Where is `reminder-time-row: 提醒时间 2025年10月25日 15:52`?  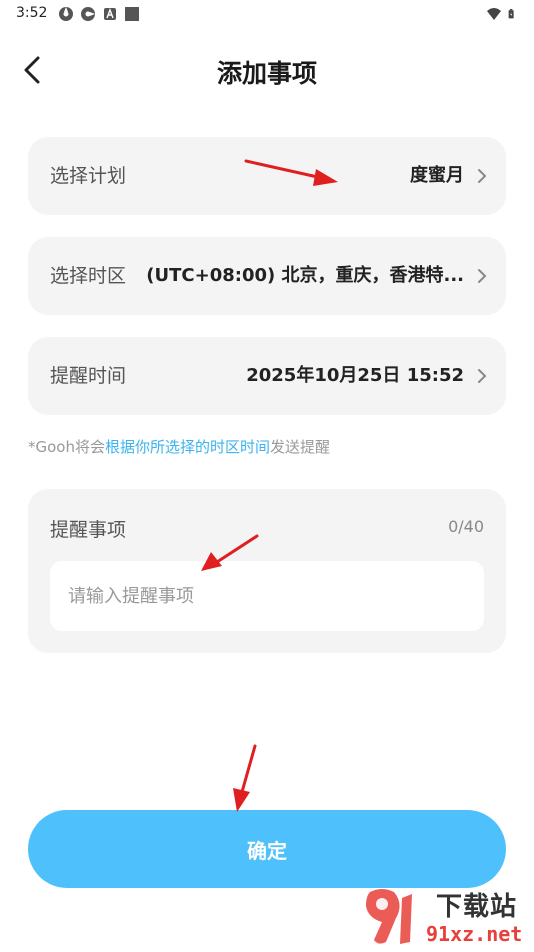
reminder-time-row: 提醒时间 2025年10月25日 15:52 is located at coordinates (267, 376).